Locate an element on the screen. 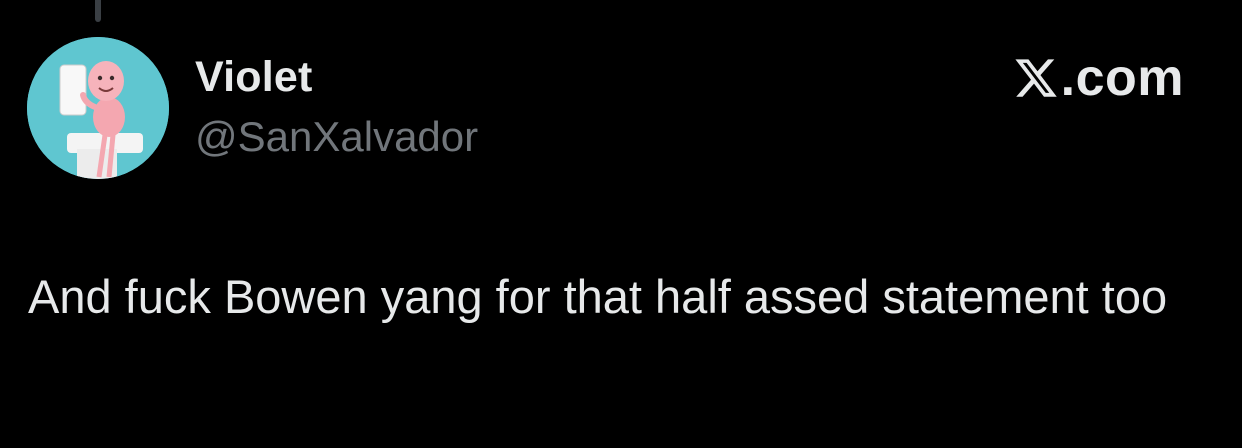 The width and height of the screenshot is (1242, 448). cartoon-character-icon is located at coordinates (98, 108).